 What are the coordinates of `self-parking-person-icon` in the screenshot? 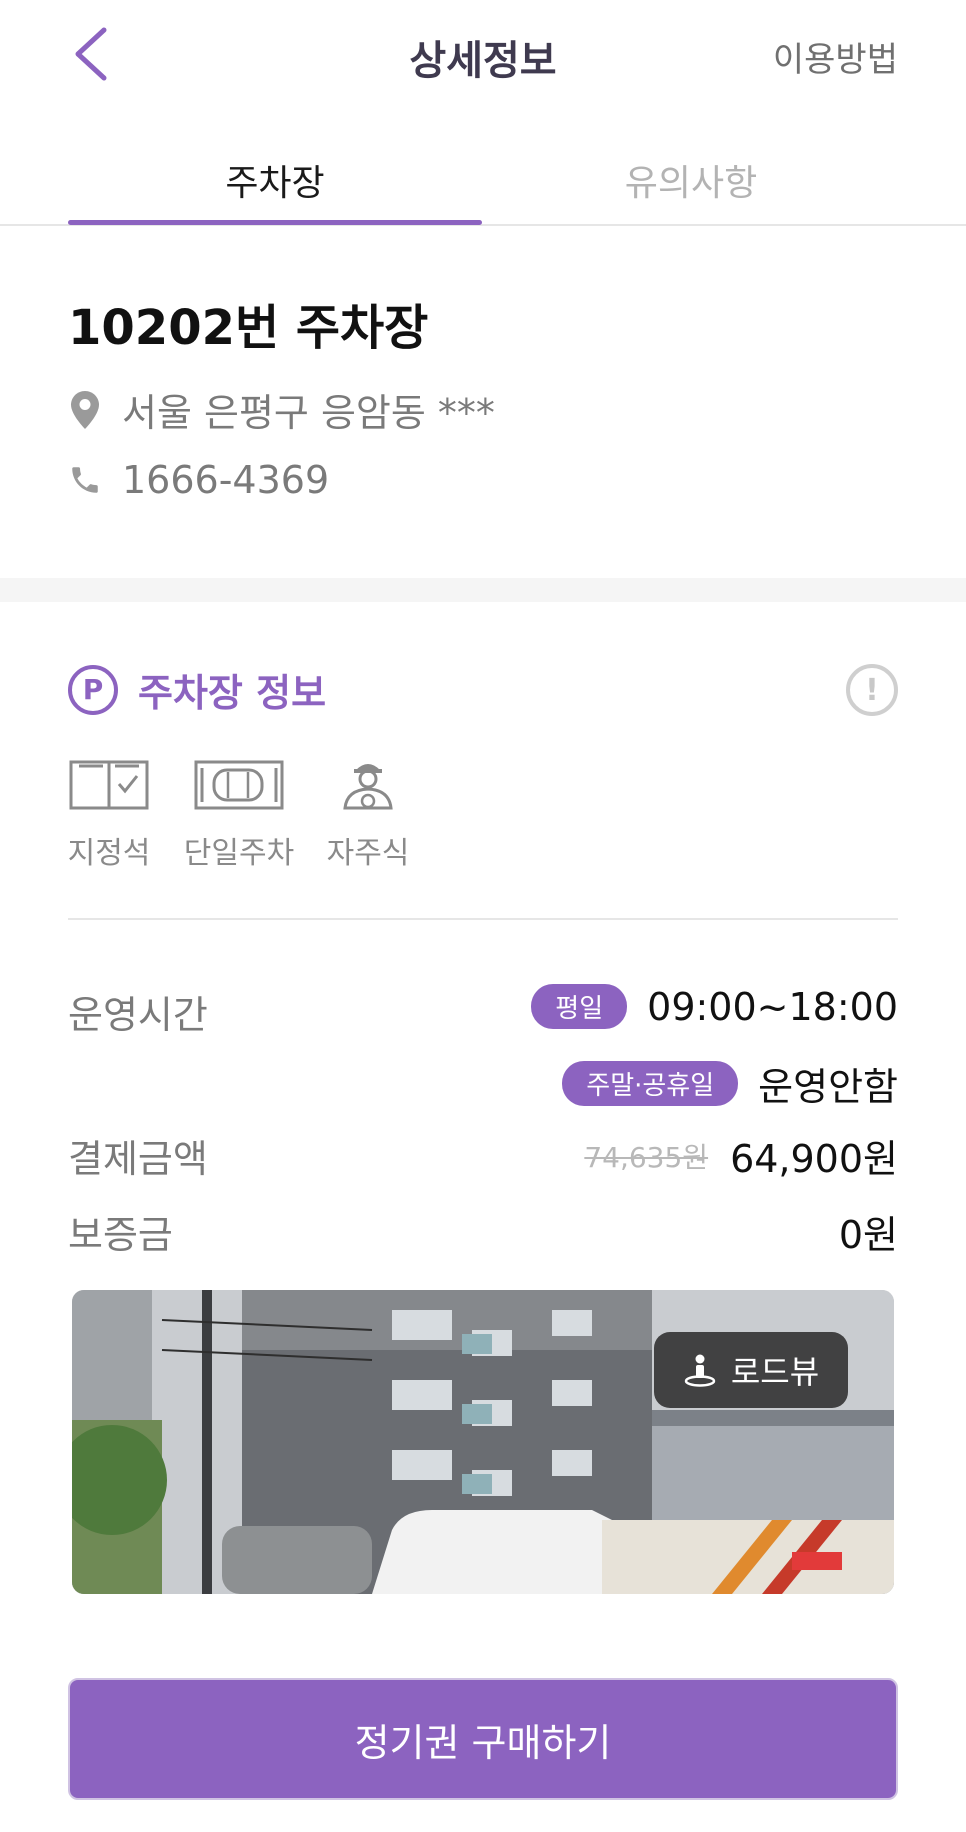 It's located at (368, 781).